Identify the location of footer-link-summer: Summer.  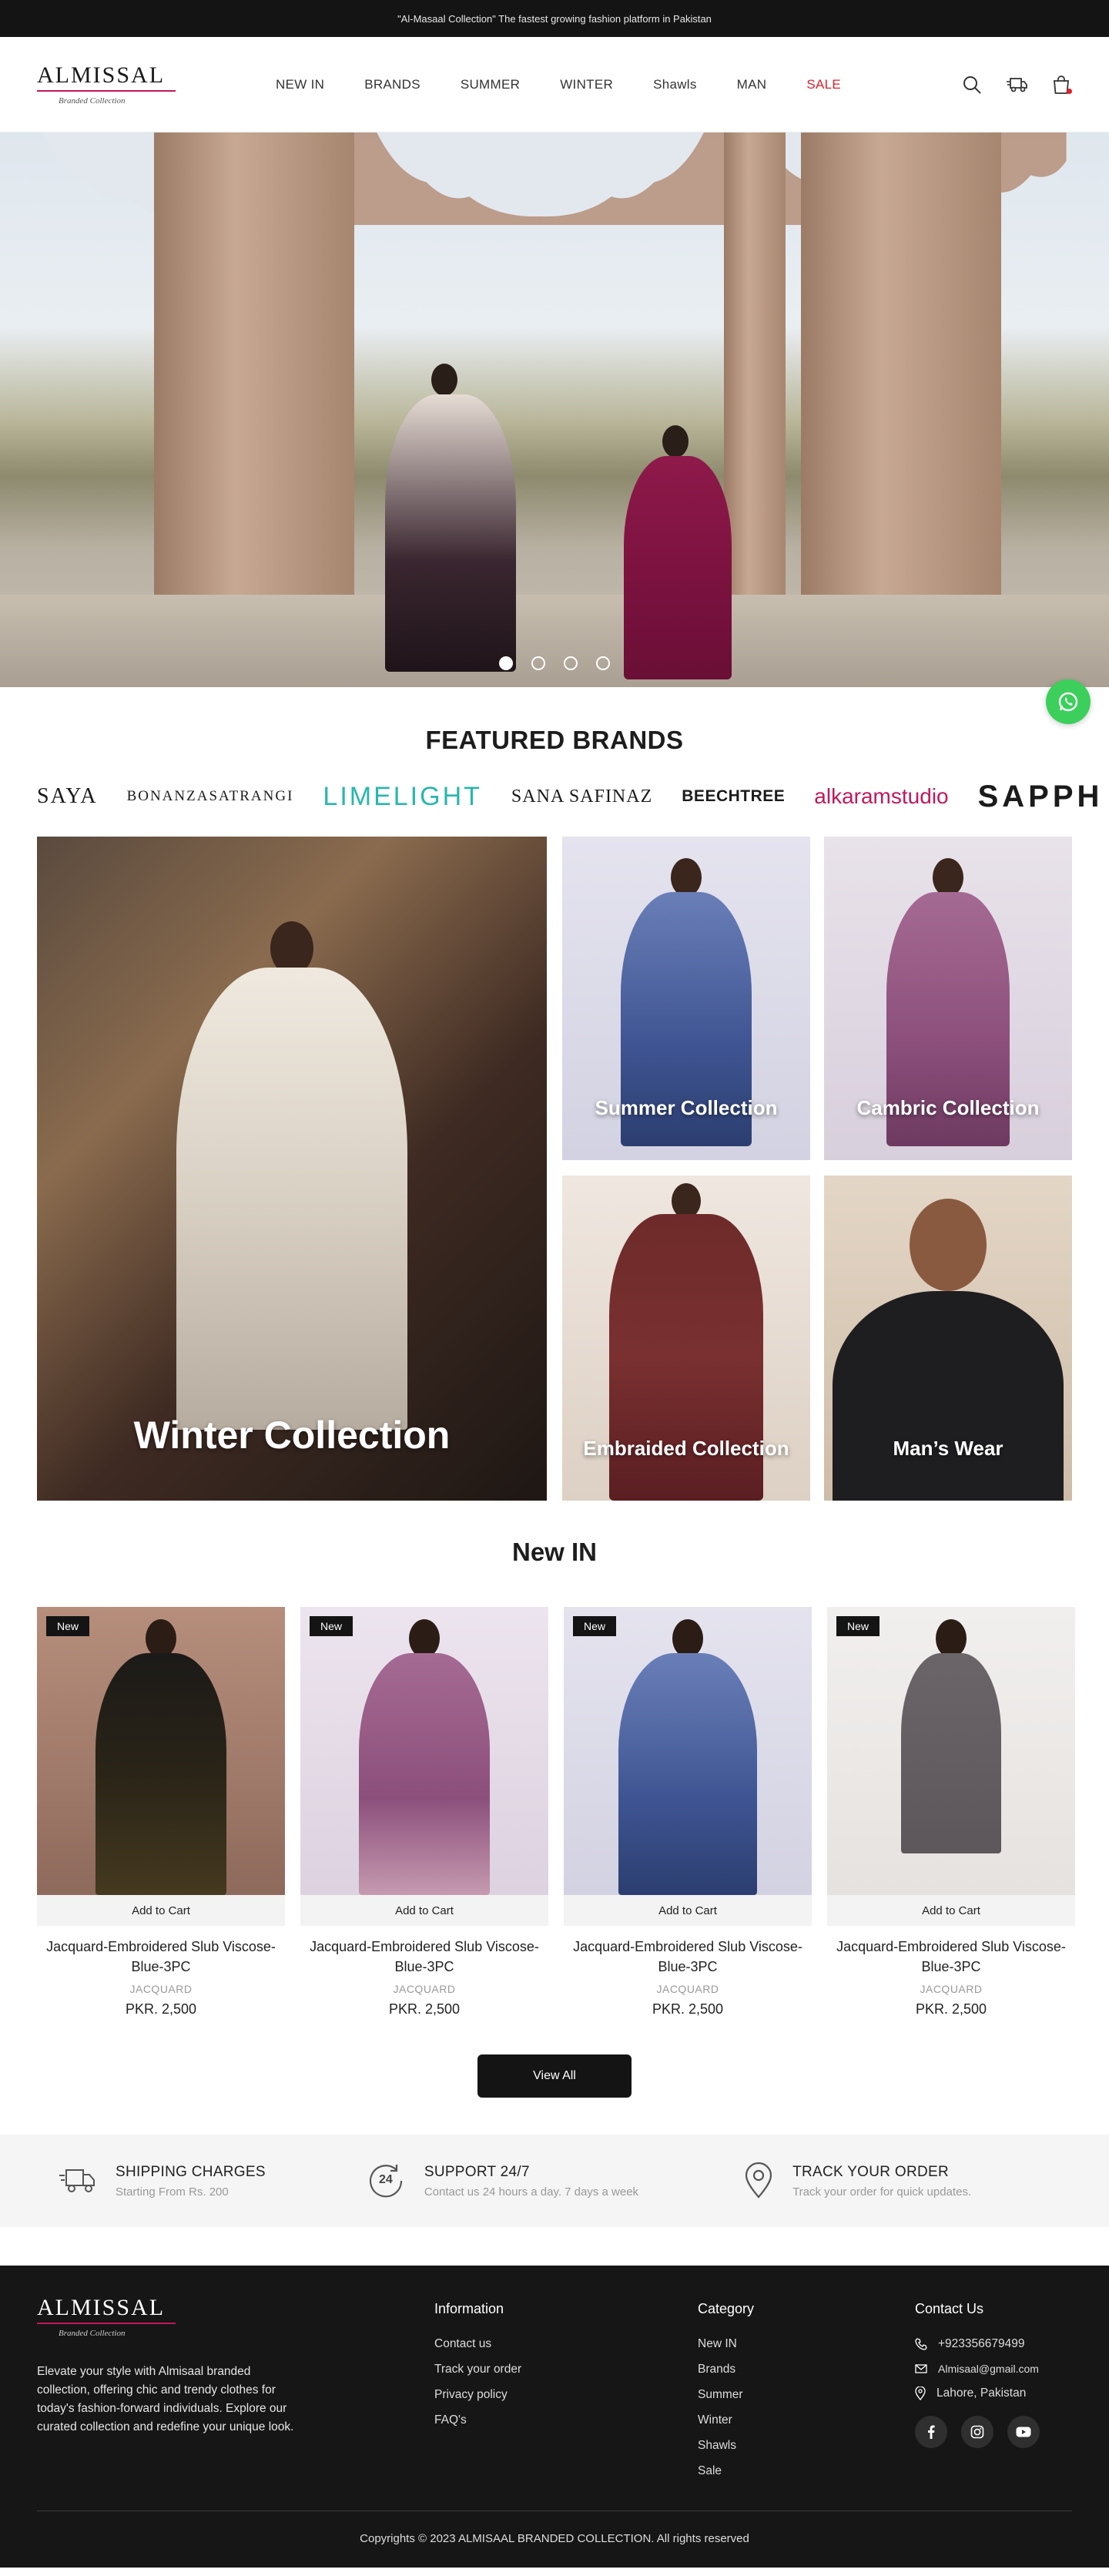
(726, 2395).